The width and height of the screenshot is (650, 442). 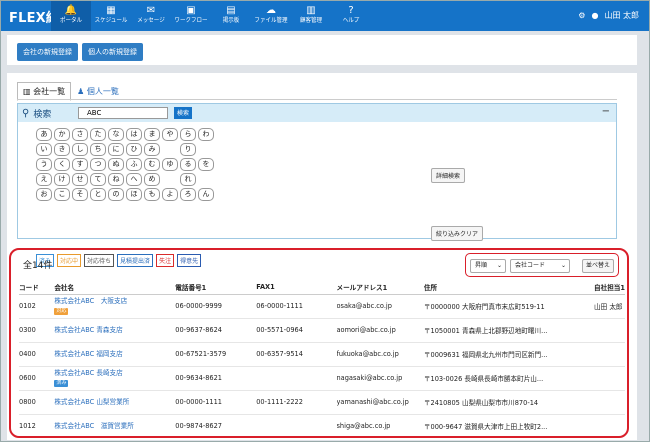 I want to click on kana-button: れ, so click(x=188, y=179).